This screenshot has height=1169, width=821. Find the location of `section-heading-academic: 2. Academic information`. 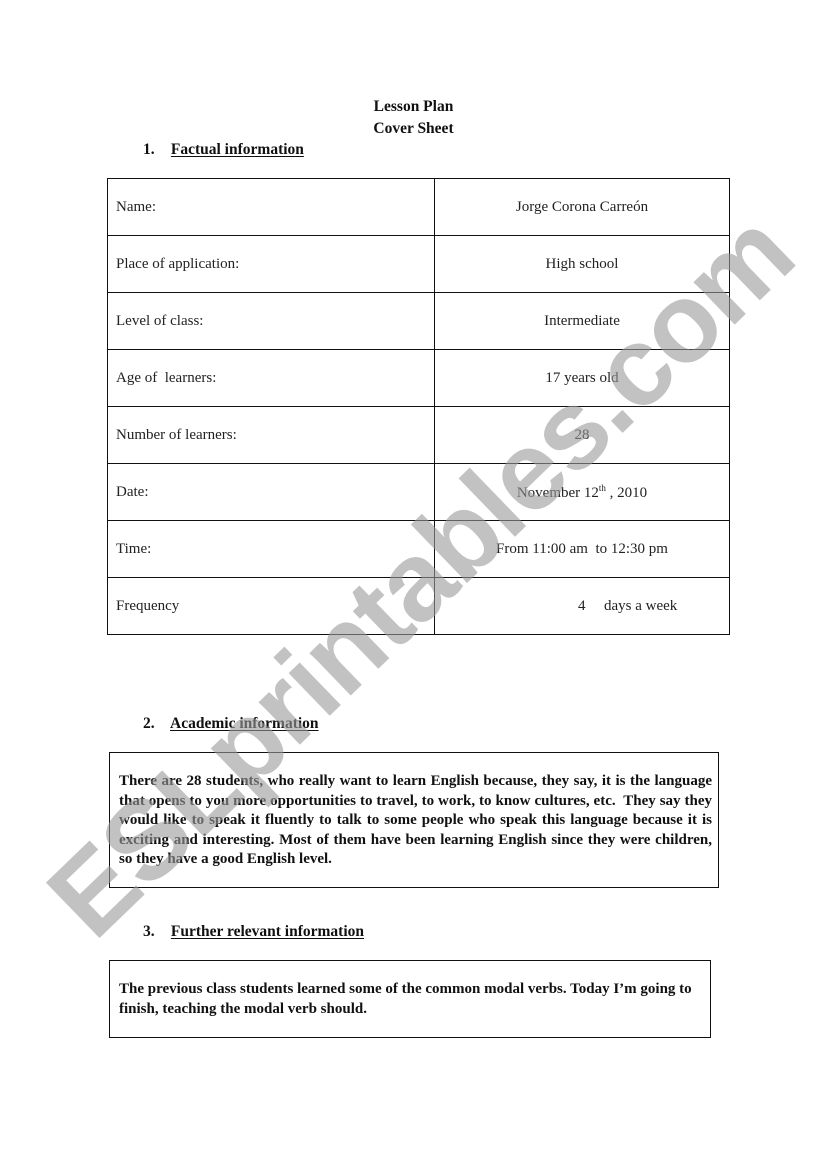

section-heading-academic: 2. Academic information is located at coordinates (231, 724).